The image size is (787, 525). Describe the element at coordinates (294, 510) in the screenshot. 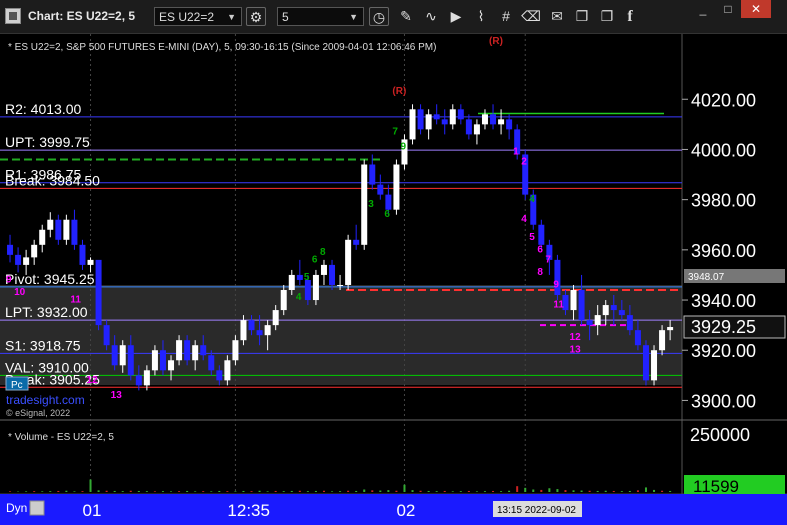

I see `time-axis-overlay: Dyn 0112:35021 13:15 2022-09-02` at that location.